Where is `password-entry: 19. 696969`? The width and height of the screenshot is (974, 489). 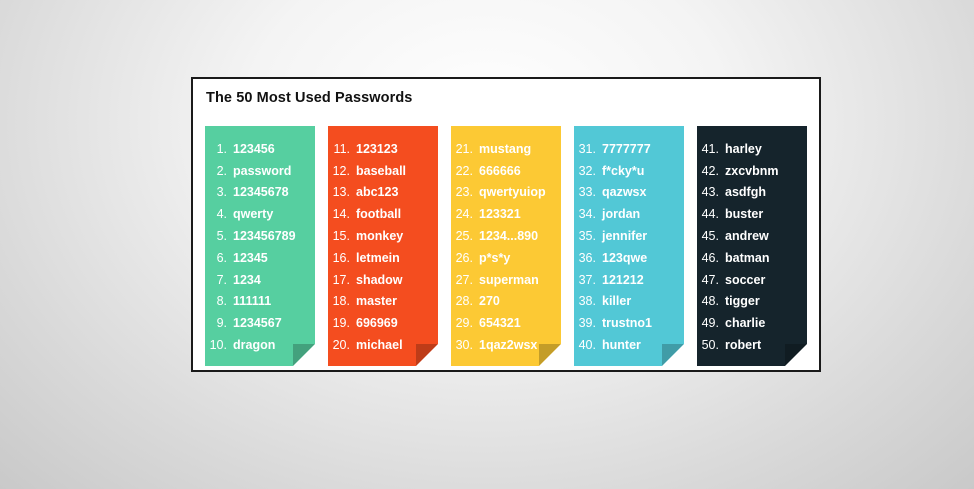 password-entry: 19. 696969 is located at coordinates (383, 323).